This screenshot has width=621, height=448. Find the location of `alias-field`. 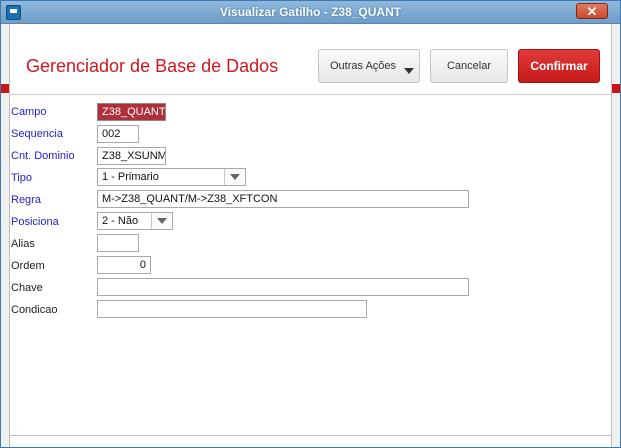

alias-field is located at coordinates (118, 243).